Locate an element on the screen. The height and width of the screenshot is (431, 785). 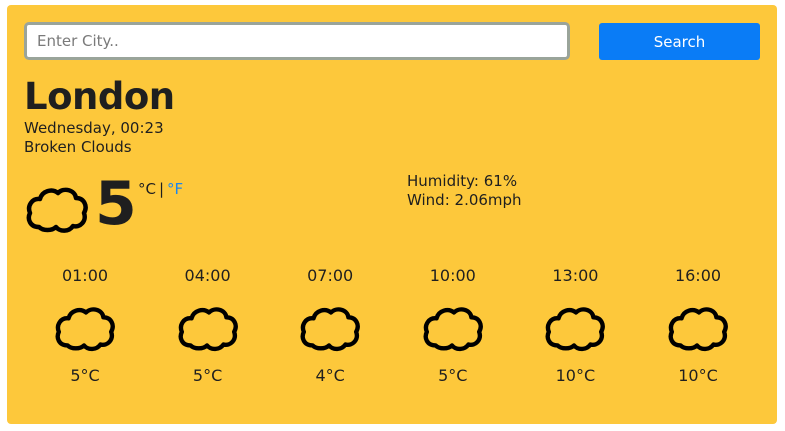
search-button: Search is located at coordinates (679, 41).